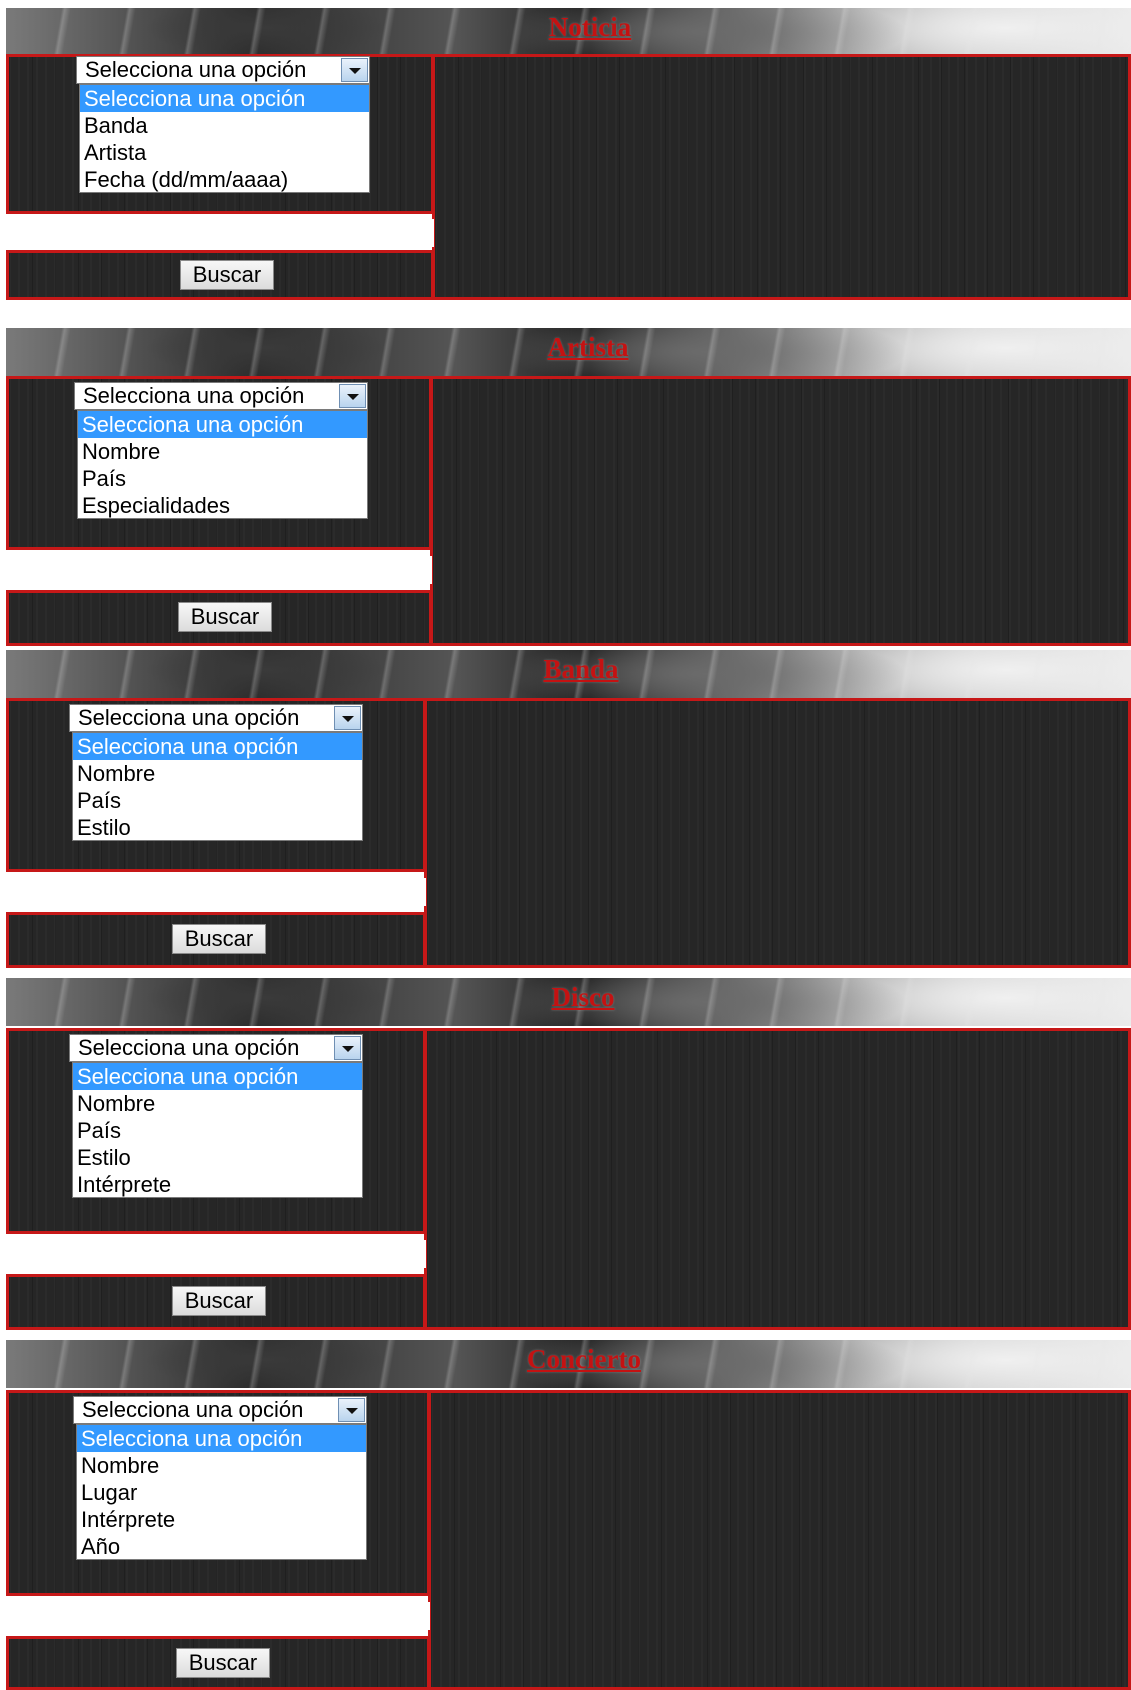  What do you see at coordinates (221, 1546) in the screenshot?
I see `filter-option: Año` at bounding box center [221, 1546].